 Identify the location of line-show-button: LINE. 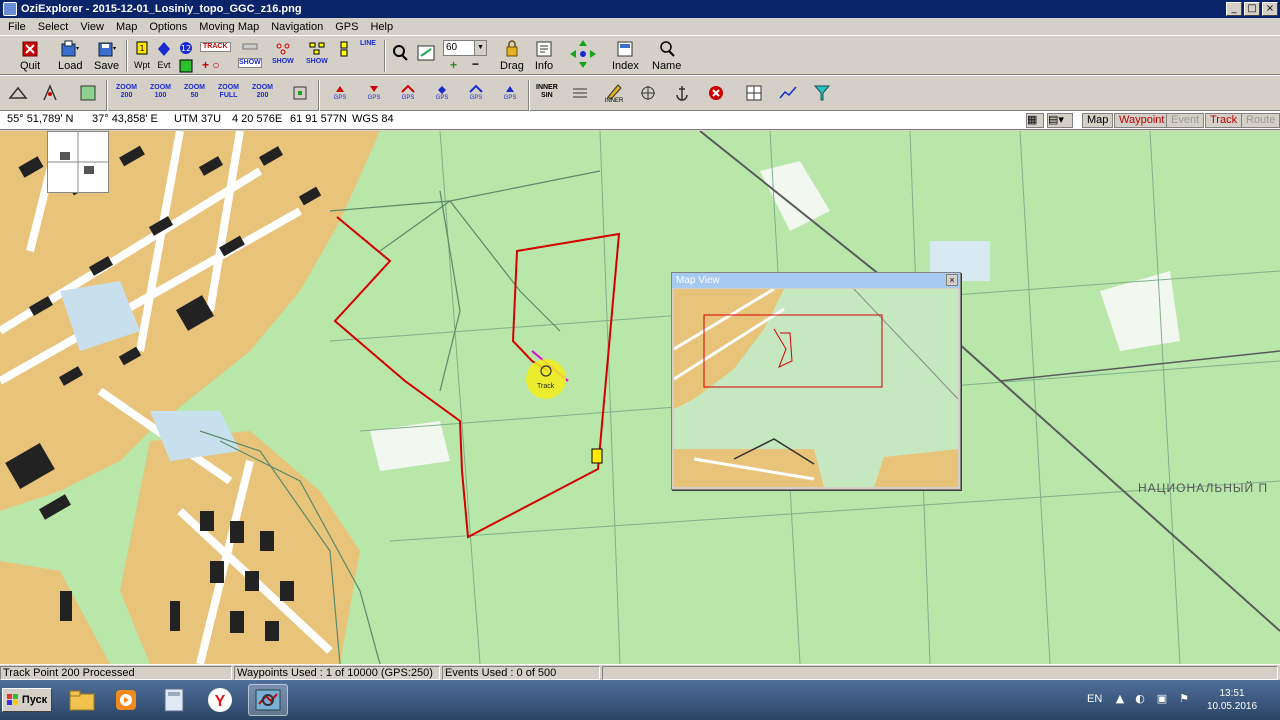
(368, 44).